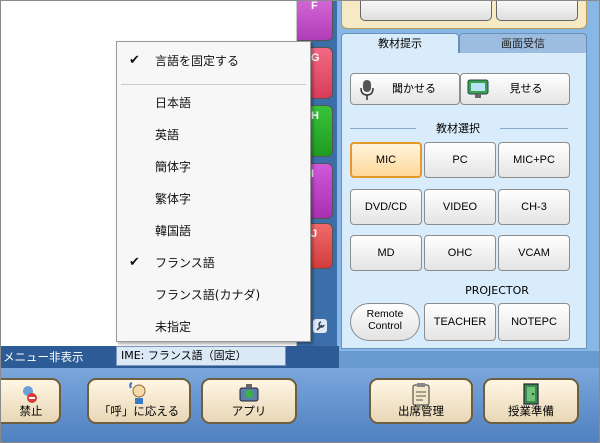  I want to click on top-strip-button-left, so click(426, 11).